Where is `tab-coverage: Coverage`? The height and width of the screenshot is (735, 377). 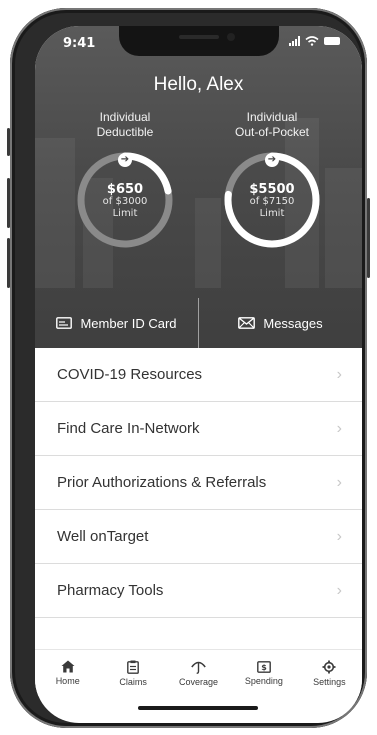
tab-coverage: Coverage is located at coordinates (198, 673).